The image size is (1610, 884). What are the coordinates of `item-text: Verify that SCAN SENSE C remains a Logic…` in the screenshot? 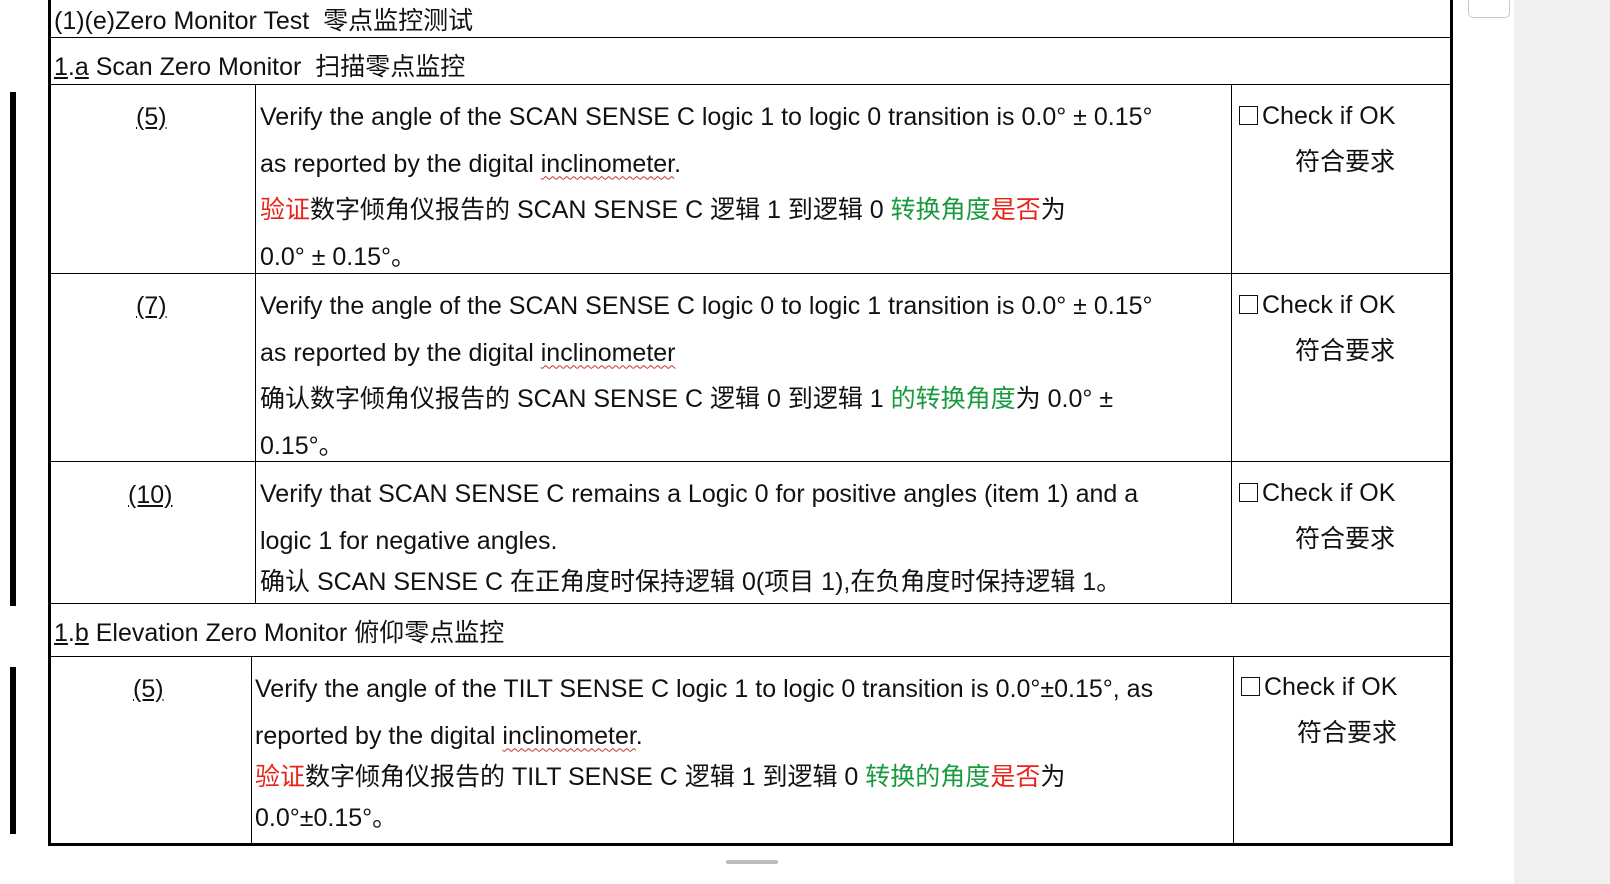 It's located at (699, 538).